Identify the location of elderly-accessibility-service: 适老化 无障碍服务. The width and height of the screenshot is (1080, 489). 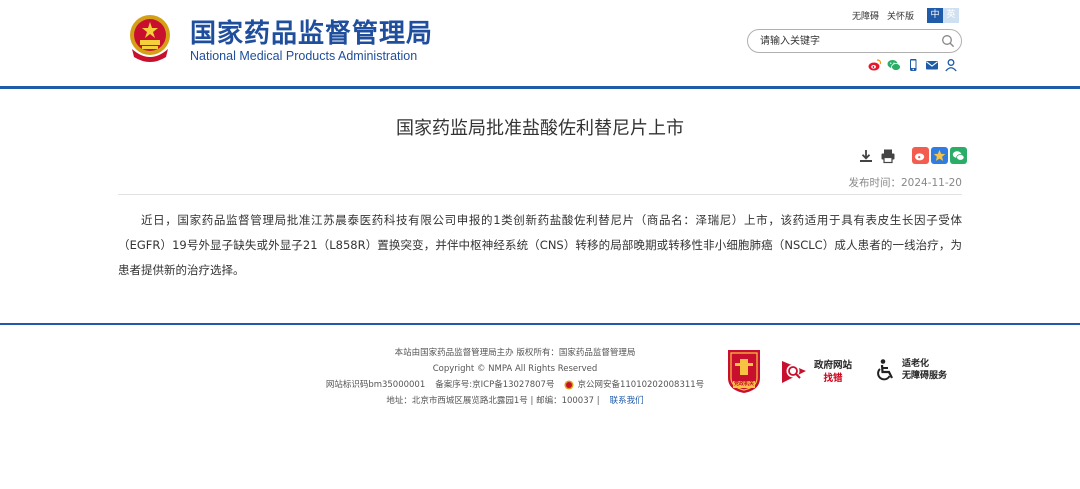
(910, 370).